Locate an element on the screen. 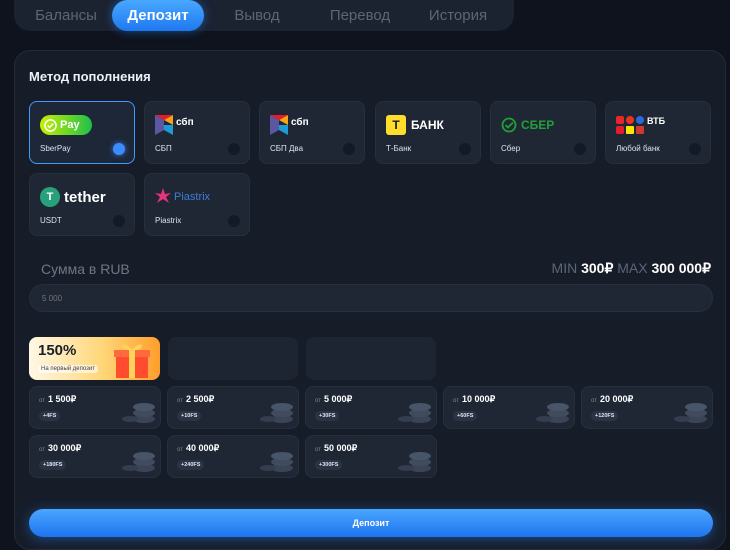  max-label: MAX is located at coordinates (632, 268).